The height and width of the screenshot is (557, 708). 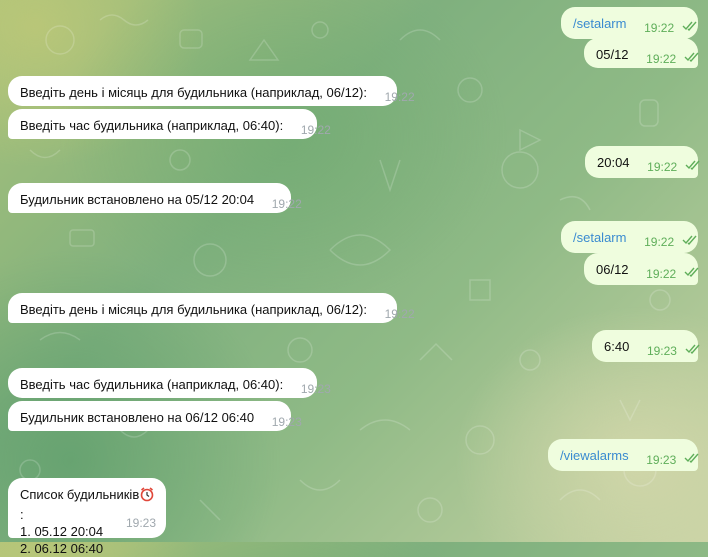 What do you see at coordinates (642, 269) in the screenshot?
I see `outgoing-message: 06/12 19:22` at bounding box center [642, 269].